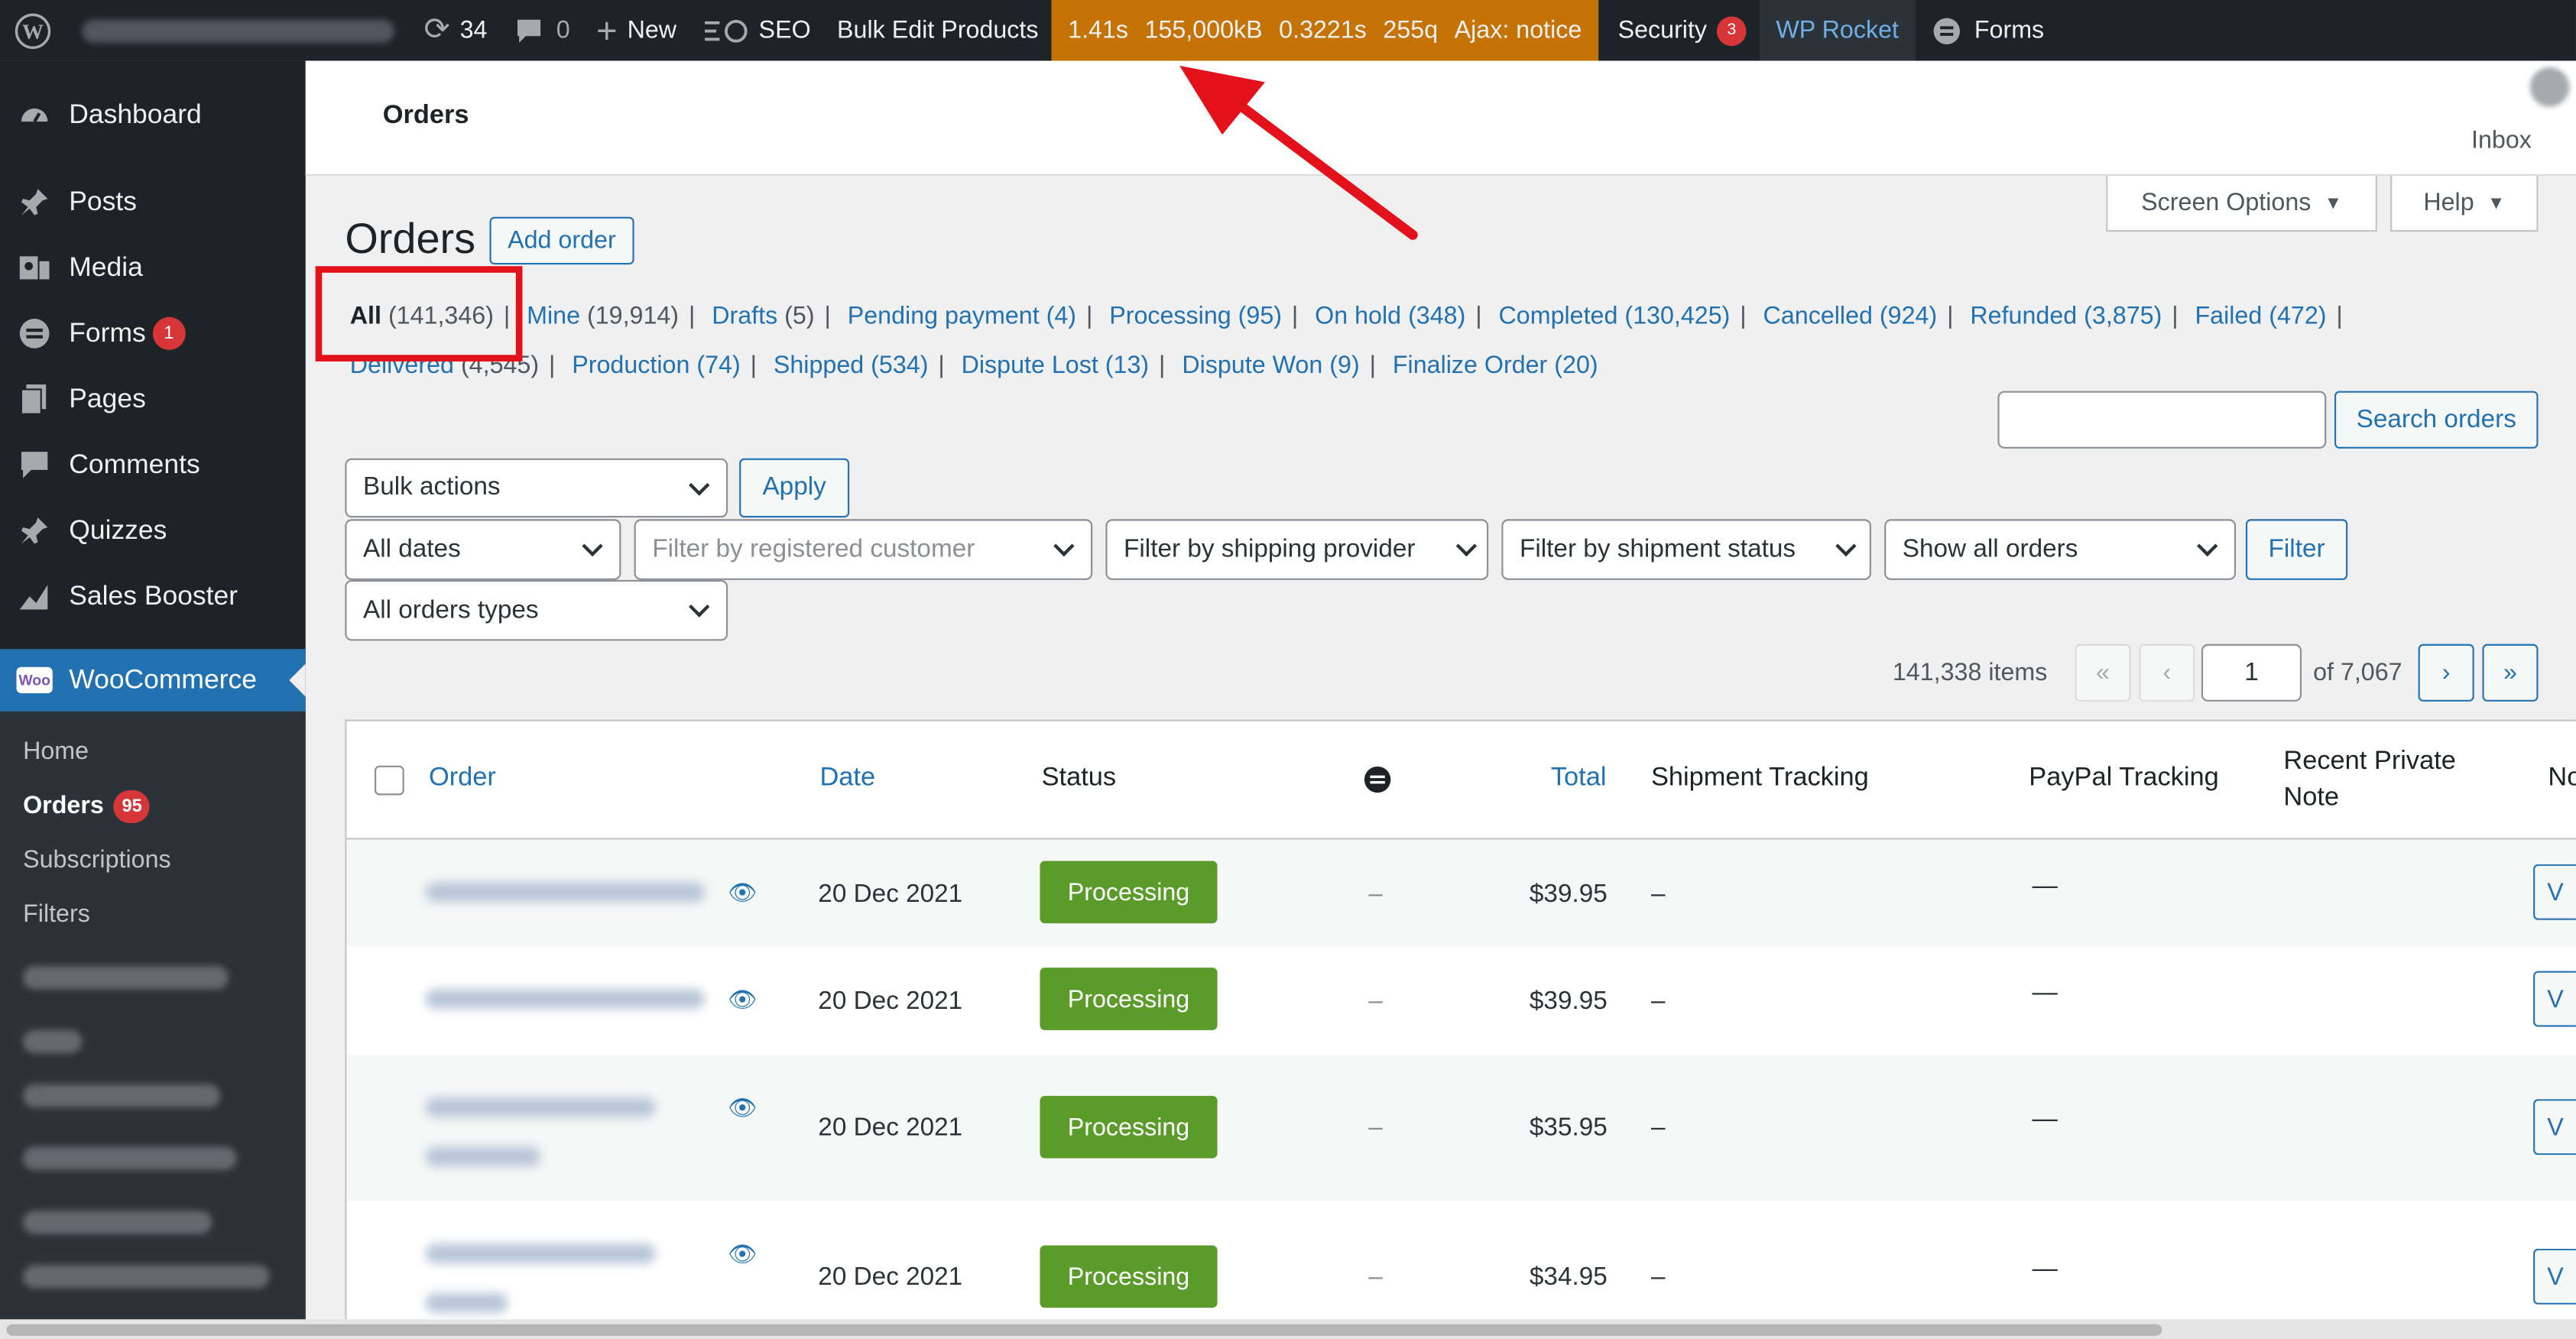 Image resolution: width=2576 pixels, height=1339 pixels. What do you see at coordinates (847, 779) in the screenshot?
I see `column-date: Date` at bounding box center [847, 779].